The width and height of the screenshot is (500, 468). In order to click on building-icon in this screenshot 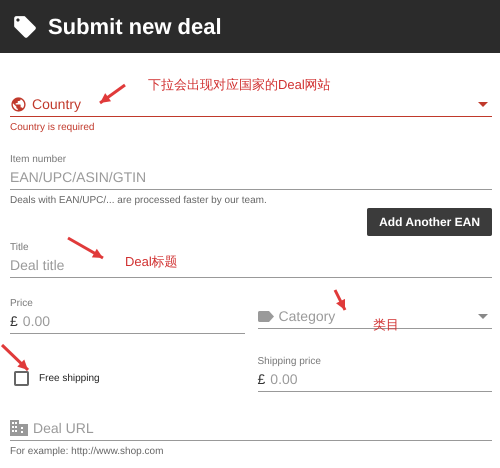, I will do `click(19, 428)`.